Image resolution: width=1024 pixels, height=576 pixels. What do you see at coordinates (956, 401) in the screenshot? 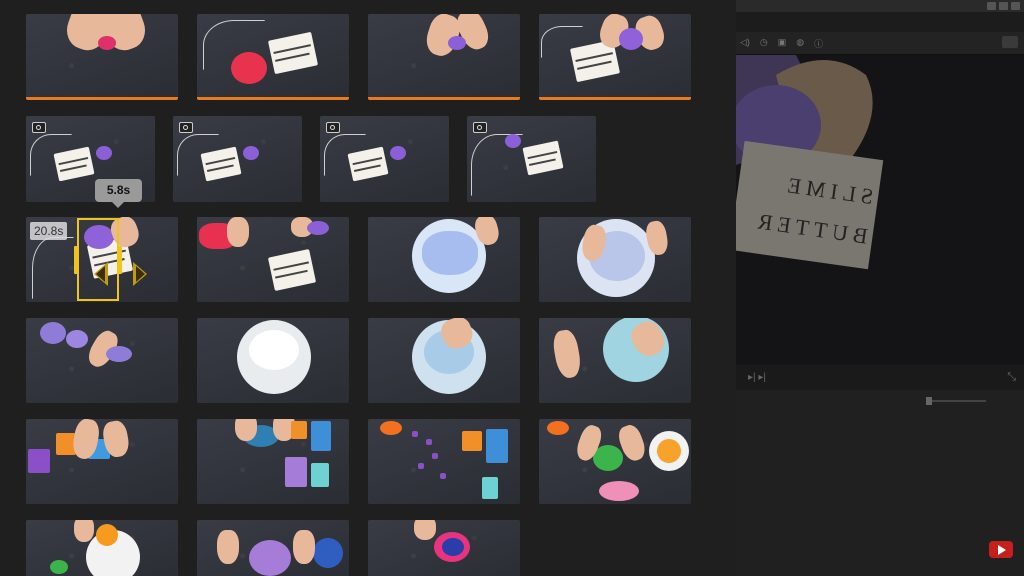
I see `zoom-slider` at bounding box center [956, 401].